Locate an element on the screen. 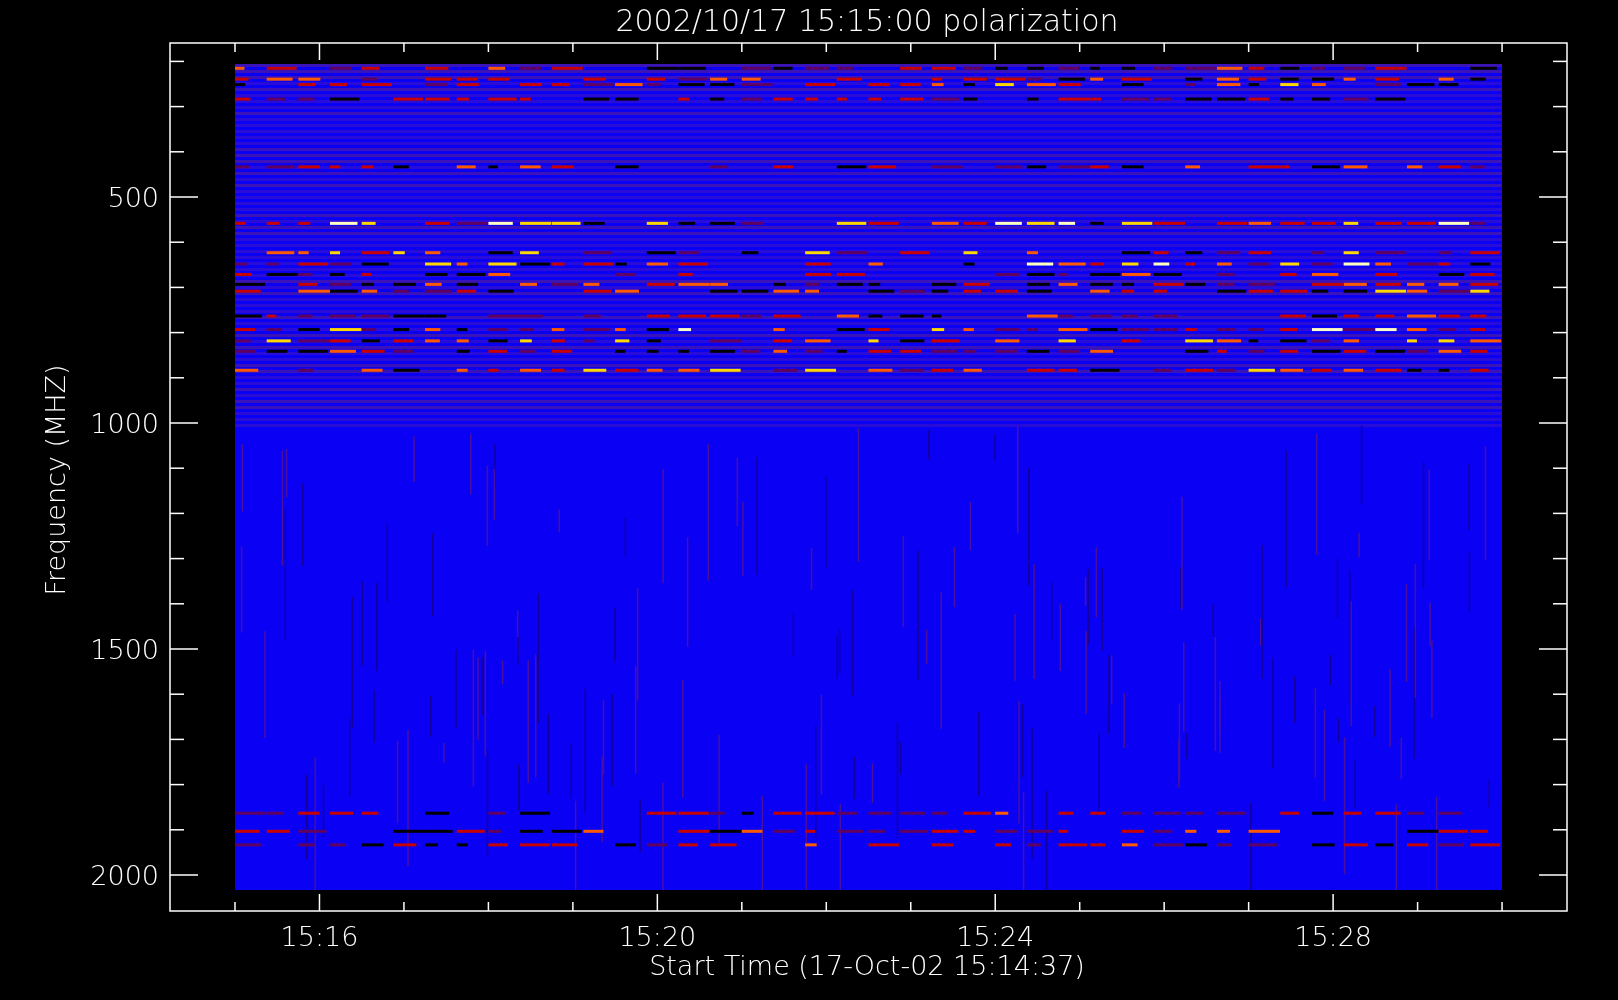  tick-label: 15:24 is located at coordinates (995, 936).